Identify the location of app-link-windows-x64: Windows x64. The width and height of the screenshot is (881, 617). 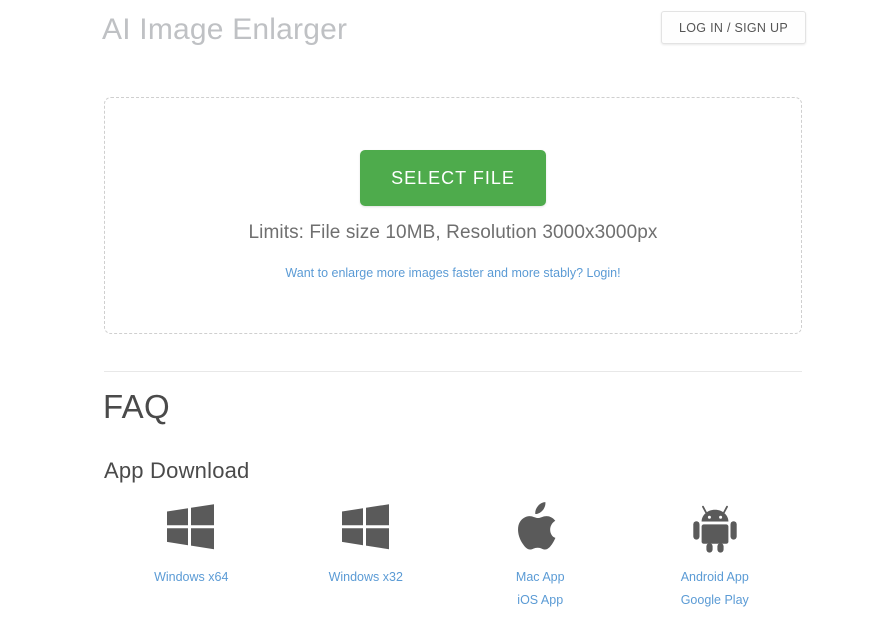
(191, 577).